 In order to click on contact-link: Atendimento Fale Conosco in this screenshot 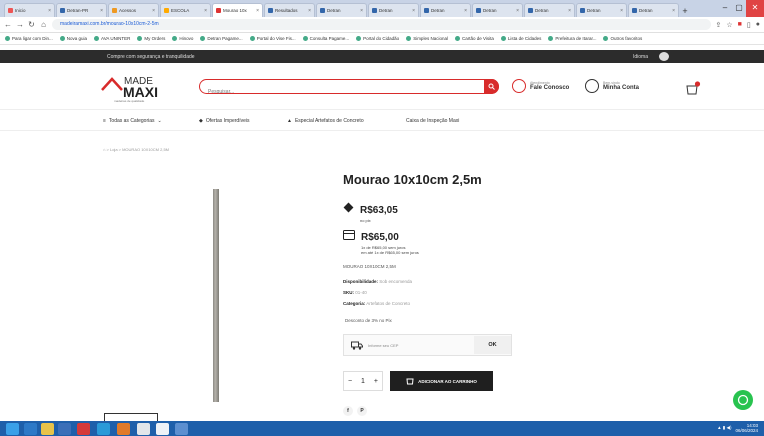, I will do `click(540, 86)`.